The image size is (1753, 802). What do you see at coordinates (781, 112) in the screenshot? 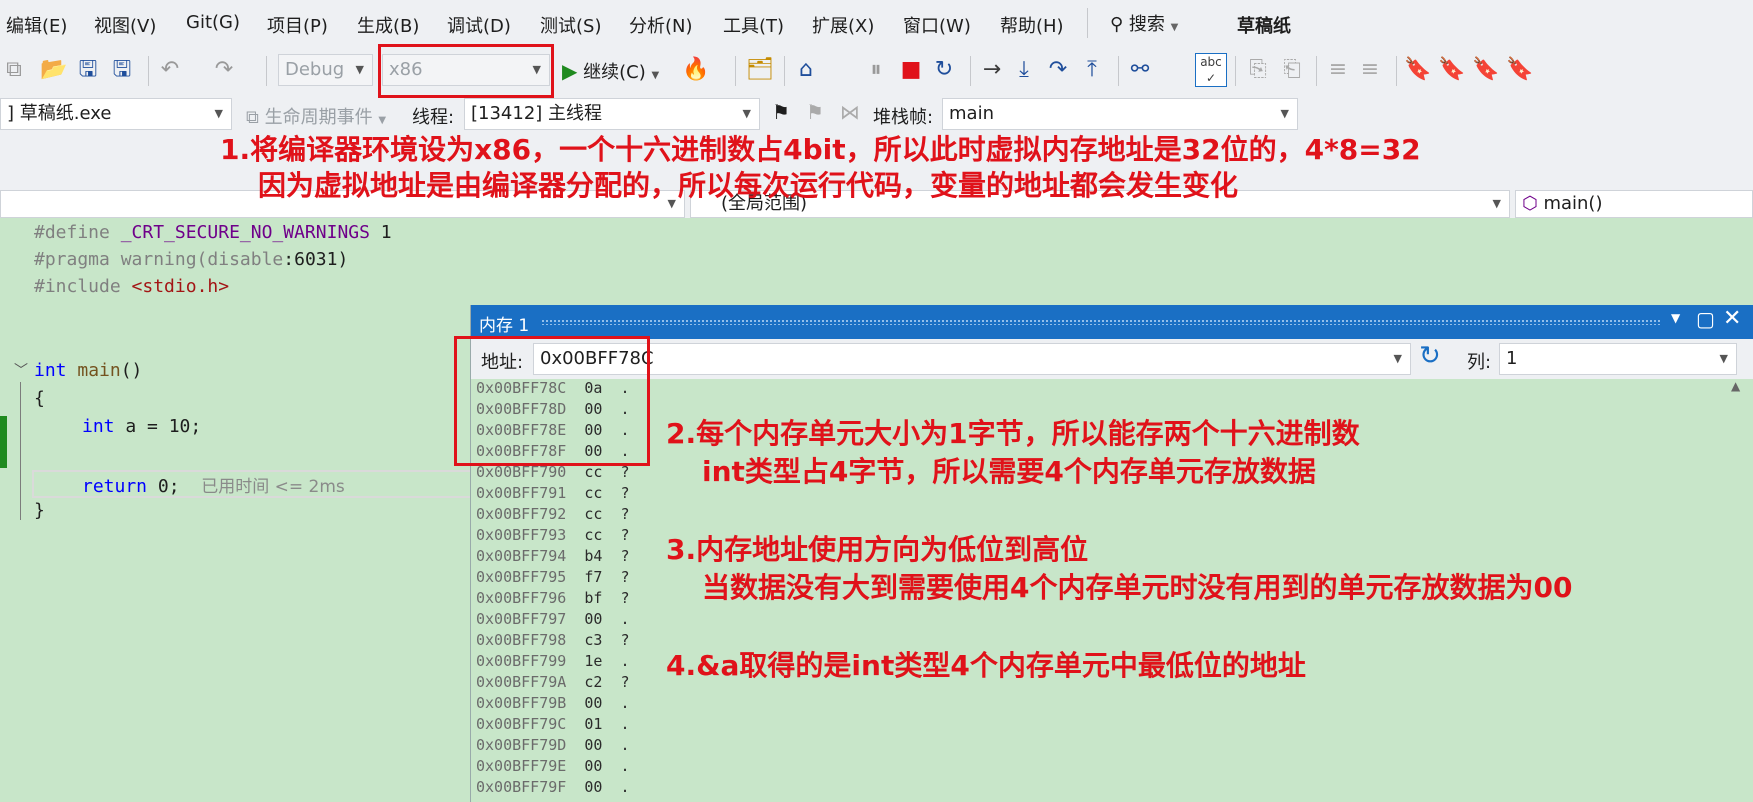
I see `flag-icon: ⚑` at bounding box center [781, 112].